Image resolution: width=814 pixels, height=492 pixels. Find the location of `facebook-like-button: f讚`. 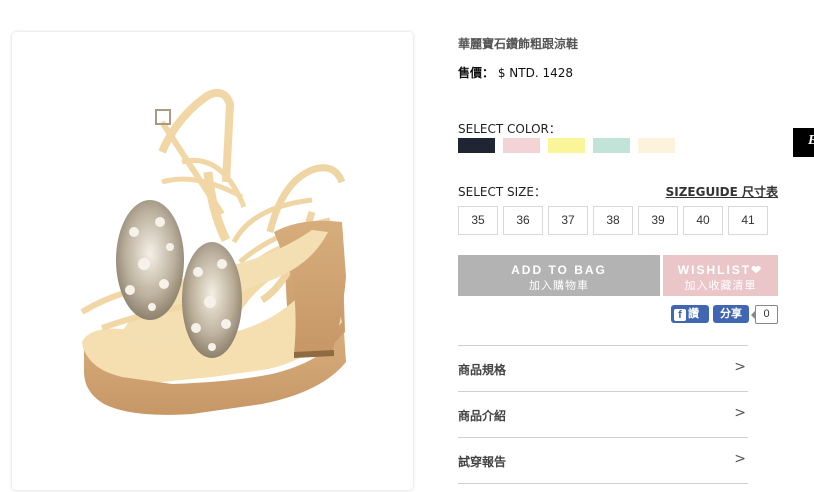

facebook-like-button: f讚 is located at coordinates (690, 314).